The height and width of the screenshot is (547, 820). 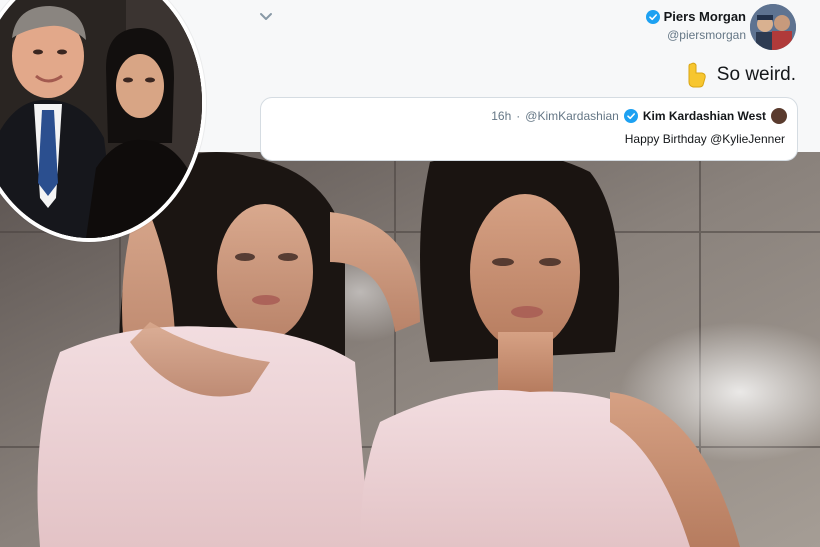 What do you see at coordinates (756, 74) in the screenshot?
I see `tweet-text: So weird.` at bounding box center [756, 74].